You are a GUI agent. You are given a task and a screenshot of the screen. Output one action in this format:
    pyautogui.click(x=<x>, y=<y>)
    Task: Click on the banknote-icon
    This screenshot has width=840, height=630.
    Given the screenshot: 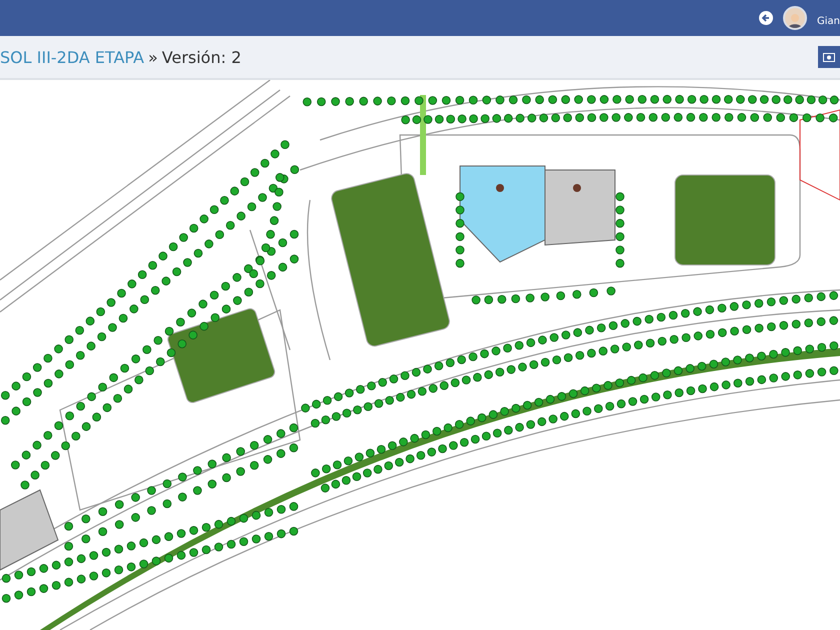 What is the action you would take?
    pyautogui.click(x=829, y=57)
    